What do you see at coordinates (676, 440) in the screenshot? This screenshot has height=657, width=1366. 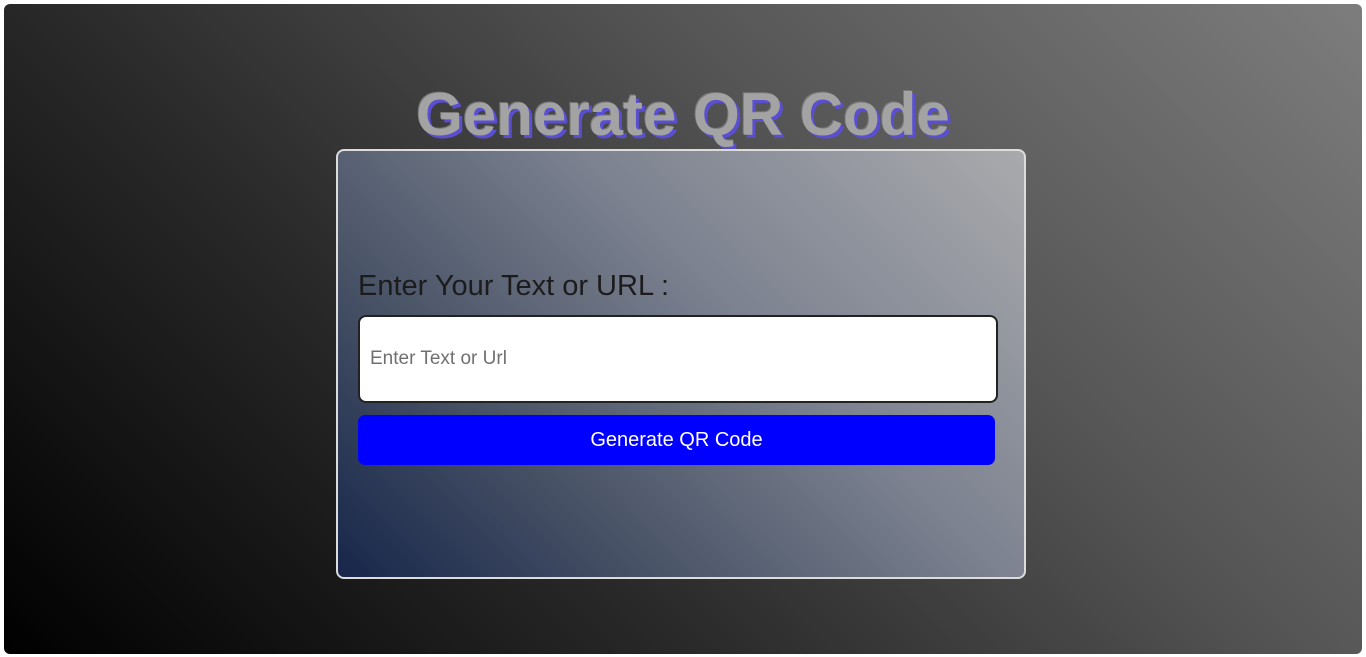 I see `generate-qr-button: Generate QR Code` at bounding box center [676, 440].